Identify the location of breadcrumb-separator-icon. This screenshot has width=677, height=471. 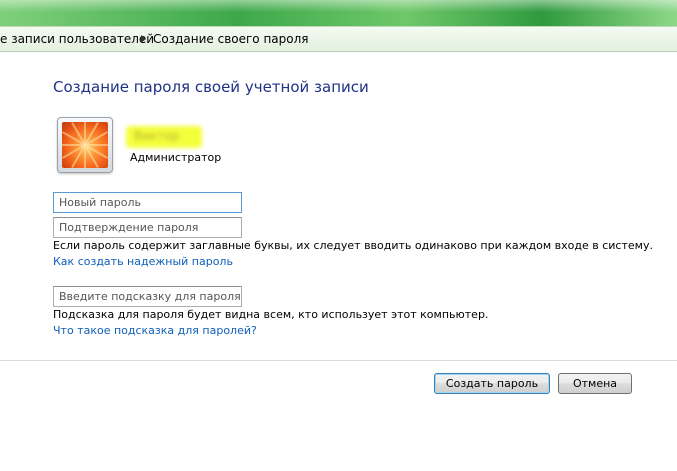
(143, 39).